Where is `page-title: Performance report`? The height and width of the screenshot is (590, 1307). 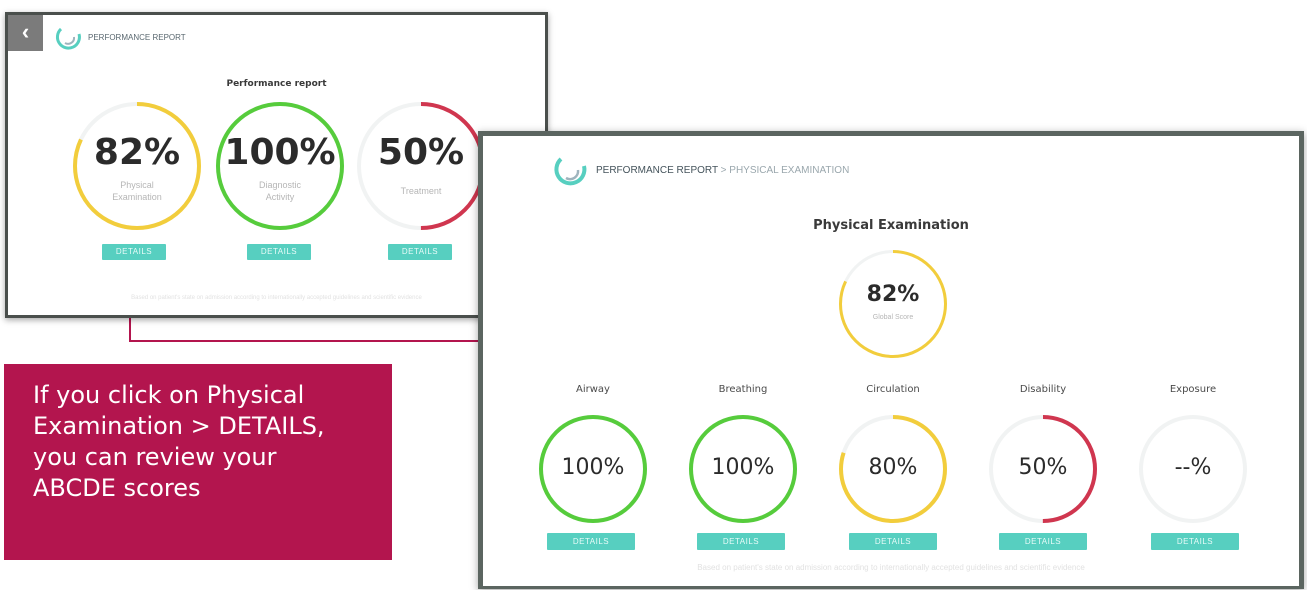 page-title: Performance report is located at coordinates (276, 84).